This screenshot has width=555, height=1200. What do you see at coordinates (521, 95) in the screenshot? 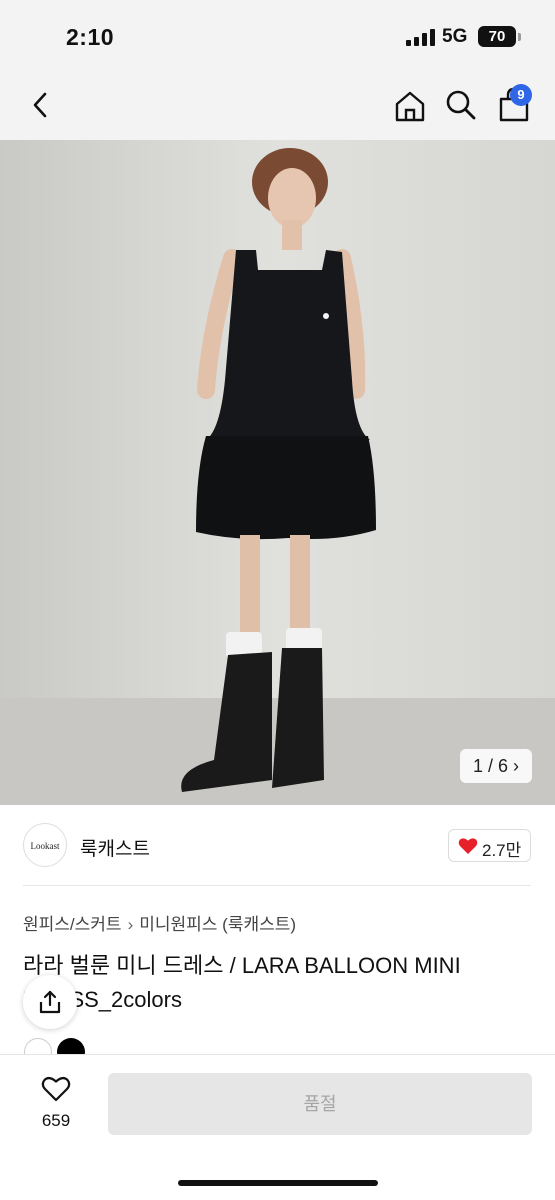
I see `cart-count-badge: 9` at bounding box center [521, 95].